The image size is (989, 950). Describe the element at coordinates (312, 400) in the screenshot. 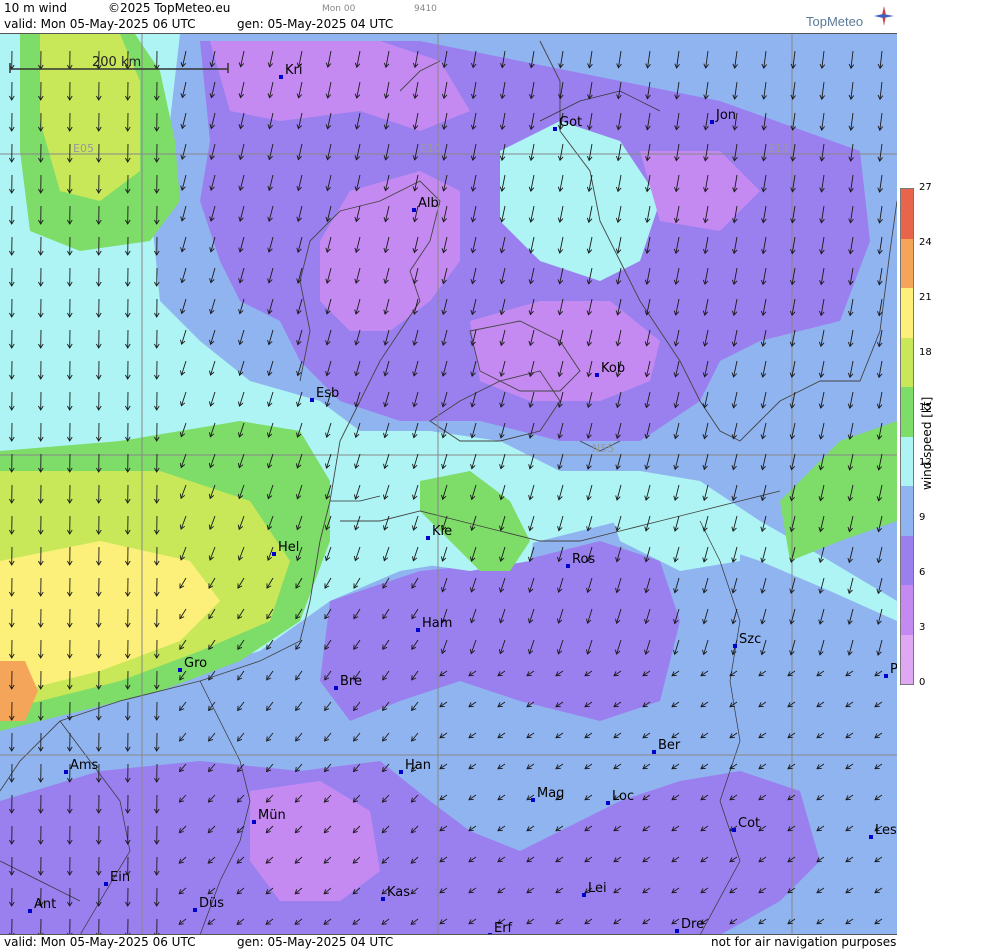

I see `city-marker-esb` at that location.